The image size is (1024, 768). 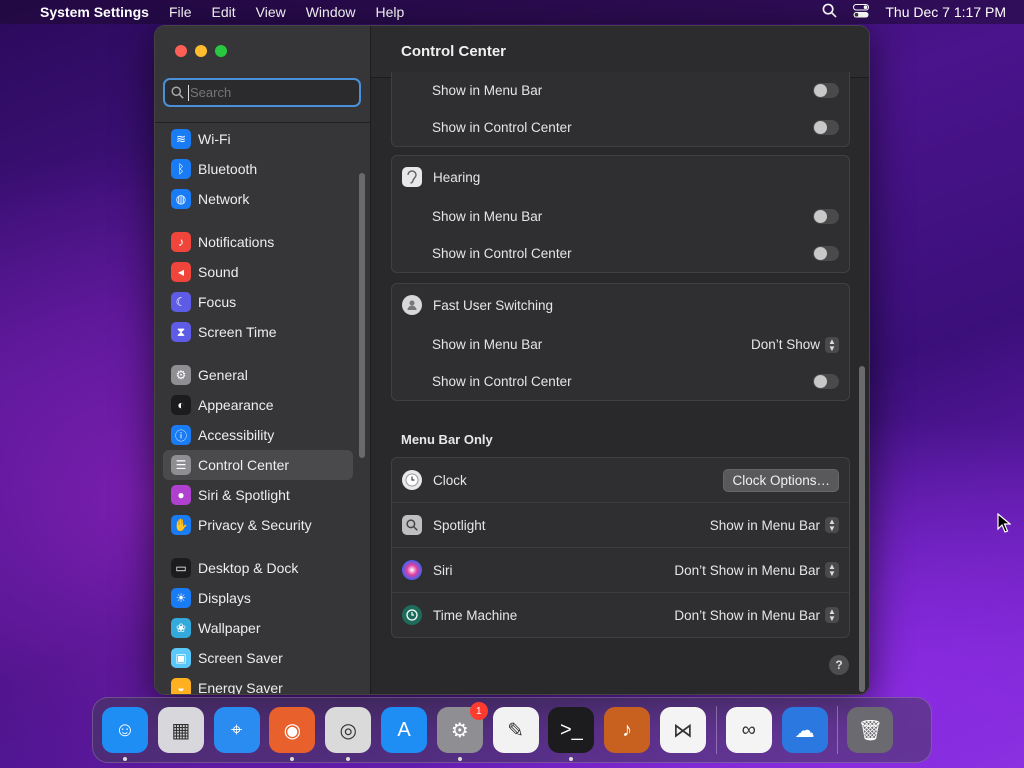 I want to click on dock-glyph: ☺, so click(x=125, y=729).